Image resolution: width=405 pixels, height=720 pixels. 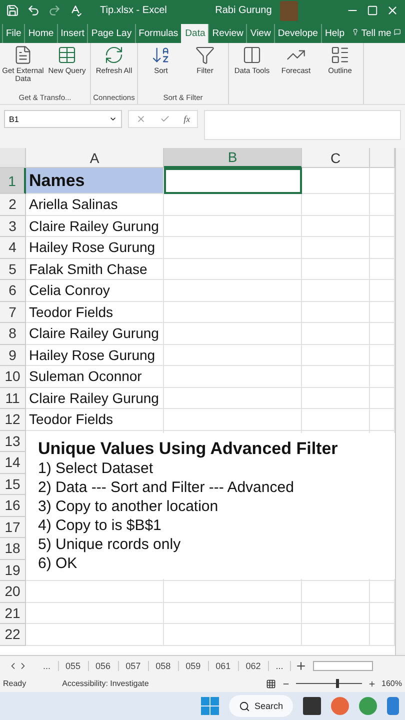 What do you see at coordinates (95, 291) in the screenshot?
I see `table-cell: Celia Conroy` at bounding box center [95, 291].